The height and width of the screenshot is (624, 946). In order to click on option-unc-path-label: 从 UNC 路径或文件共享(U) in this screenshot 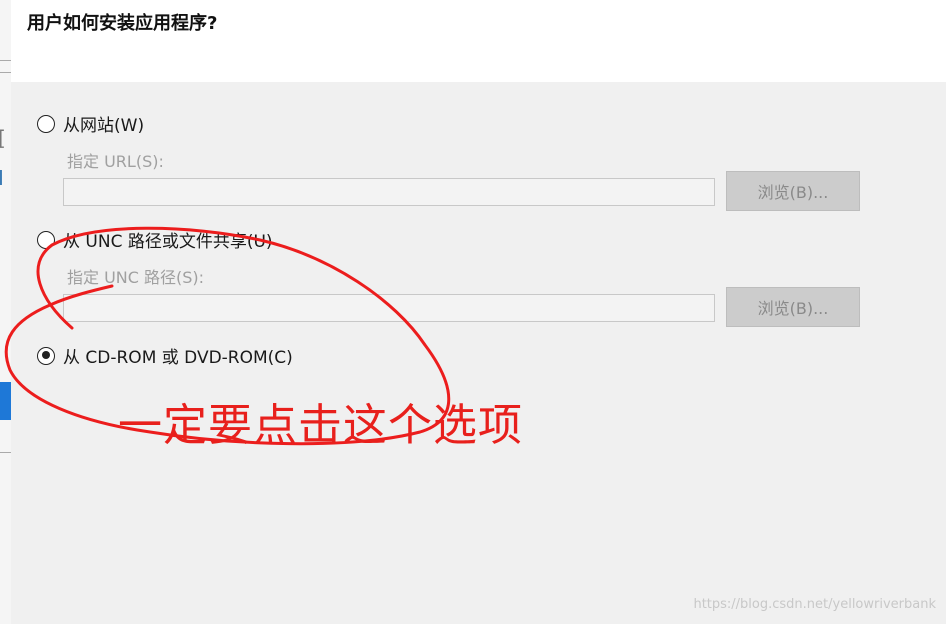, I will do `click(168, 242)`.